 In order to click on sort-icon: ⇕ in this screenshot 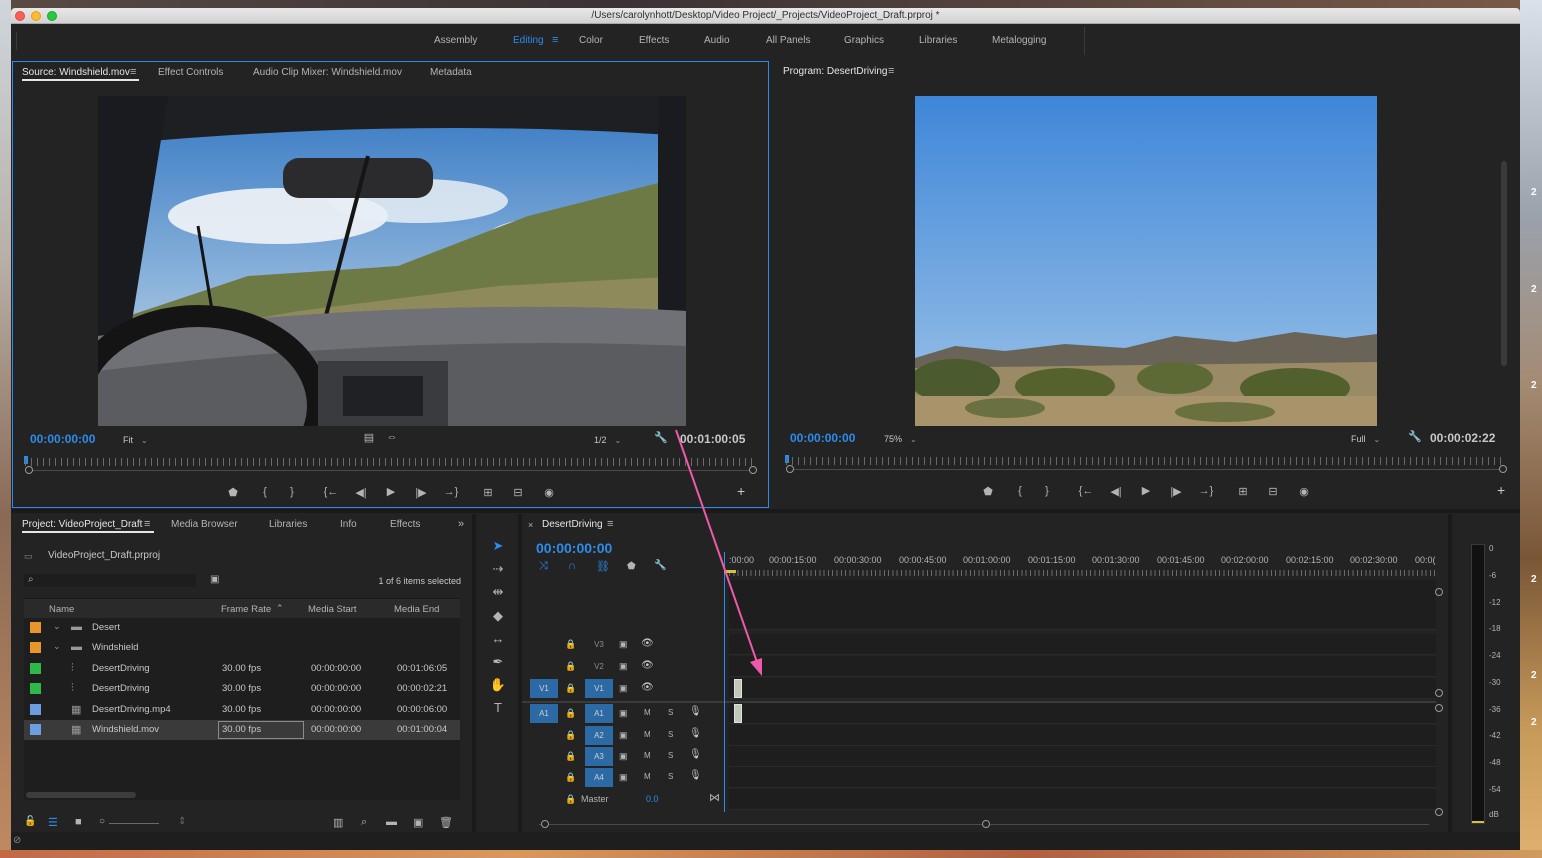, I will do `click(182, 821)`.